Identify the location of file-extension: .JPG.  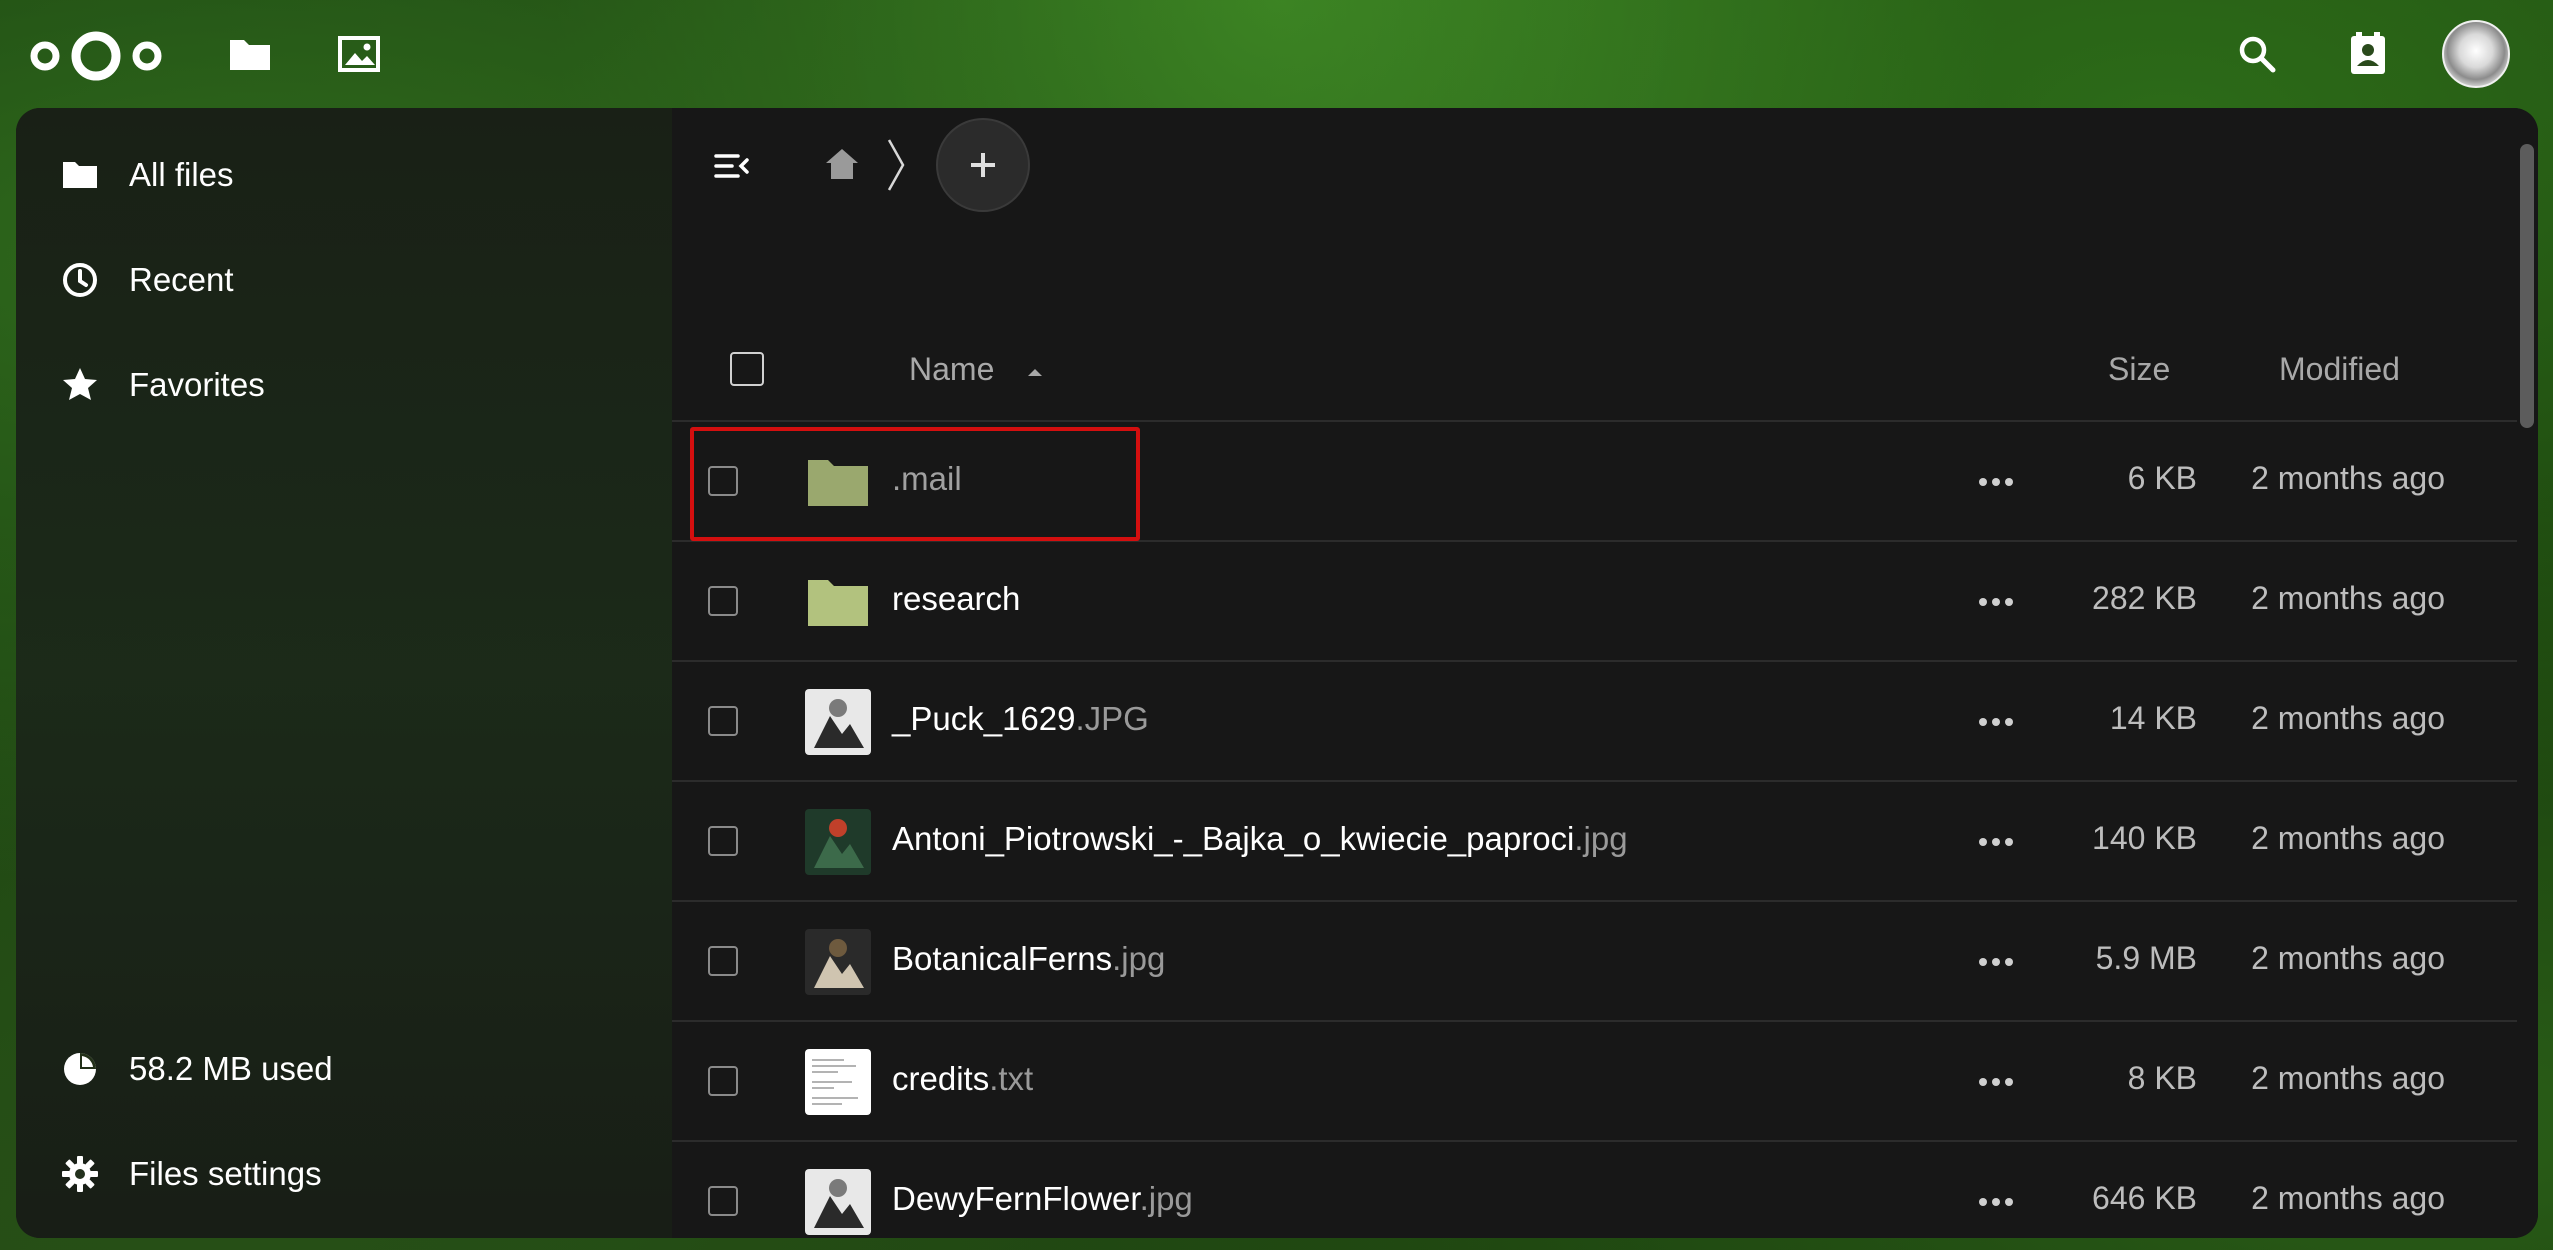
(1112, 718).